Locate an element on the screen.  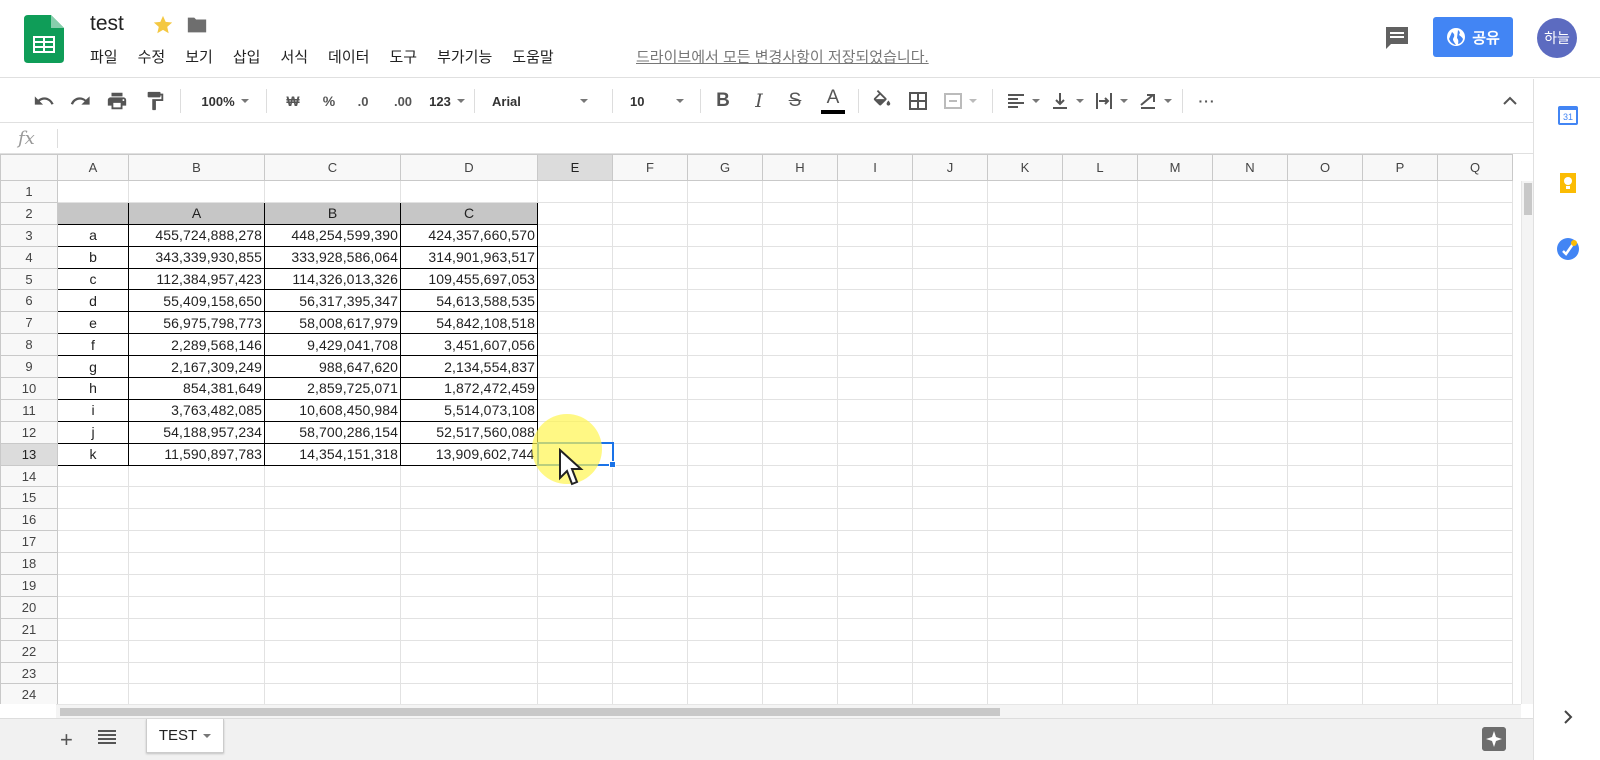
cell-o3 is located at coordinates (1325, 235).